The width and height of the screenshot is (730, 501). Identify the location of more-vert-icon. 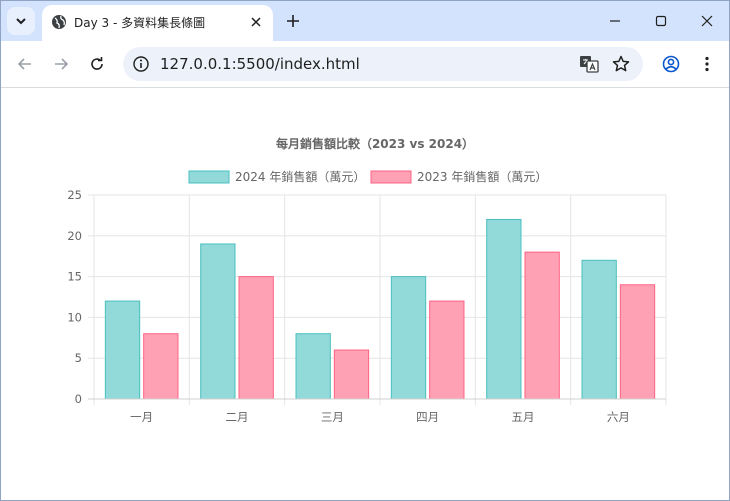
(707, 64).